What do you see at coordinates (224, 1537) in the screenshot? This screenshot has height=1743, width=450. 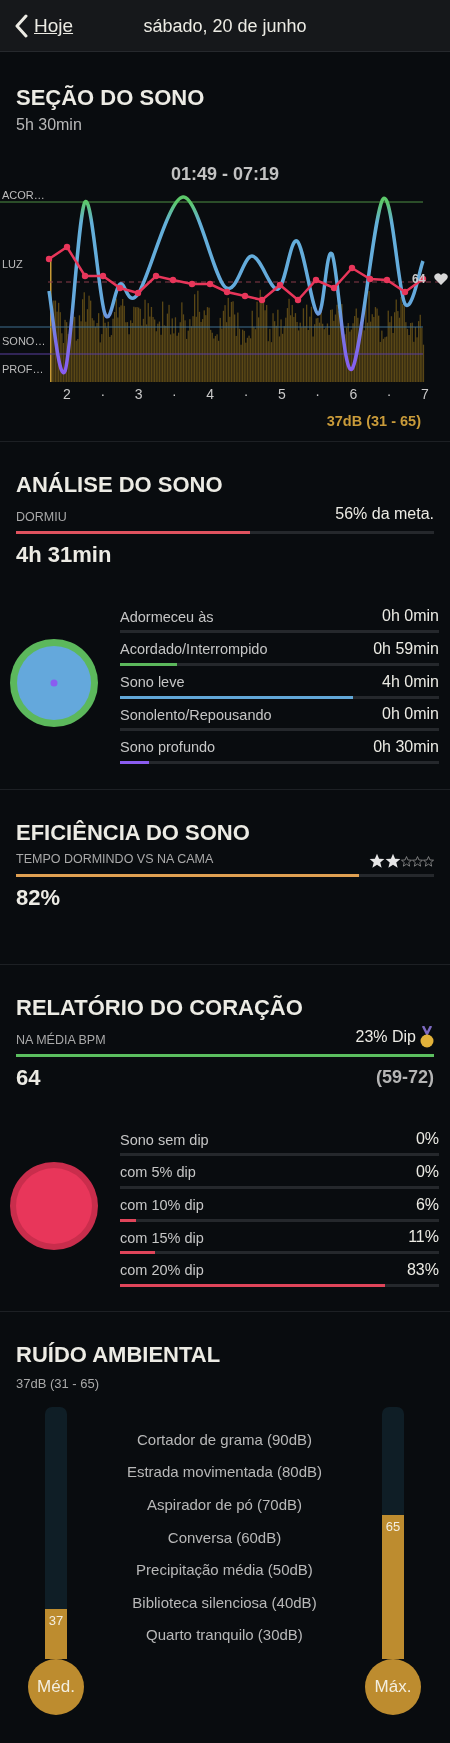 I see `reference-level: Conversa (60dB)` at bounding box center [224, 1537].